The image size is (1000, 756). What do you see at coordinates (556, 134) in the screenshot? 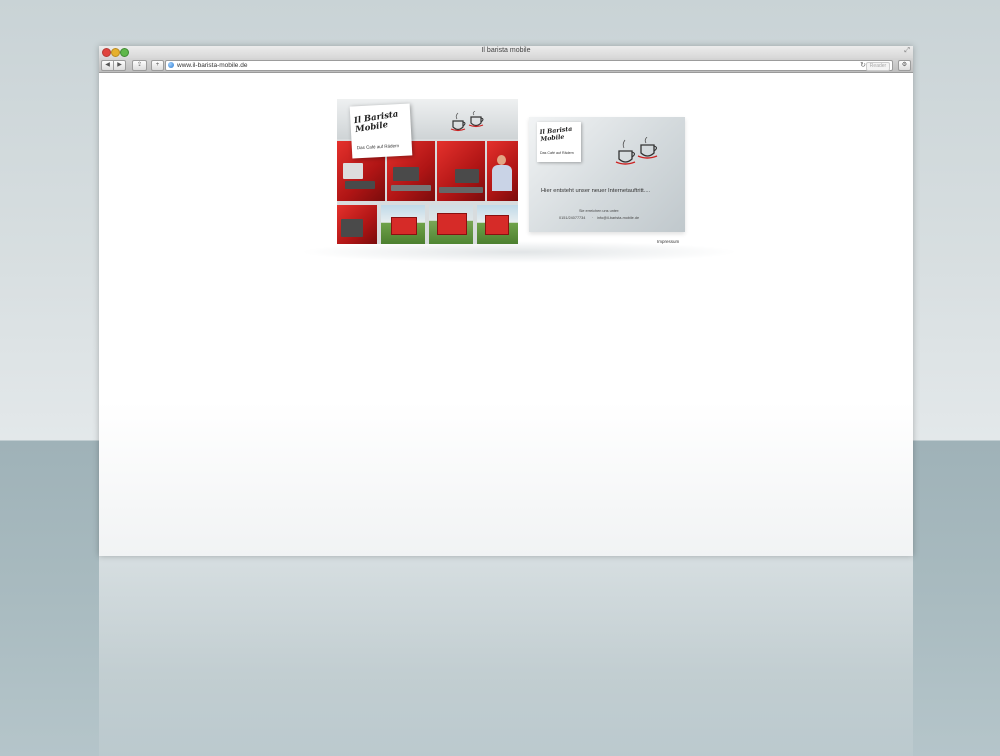
I see `card-logo-title: Il Barista Mobile` at bounding box center [556, 134].